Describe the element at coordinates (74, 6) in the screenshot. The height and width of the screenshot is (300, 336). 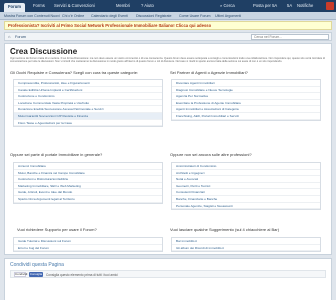
I see `tab-servizi: Servizi & Convenzioni` at that location.